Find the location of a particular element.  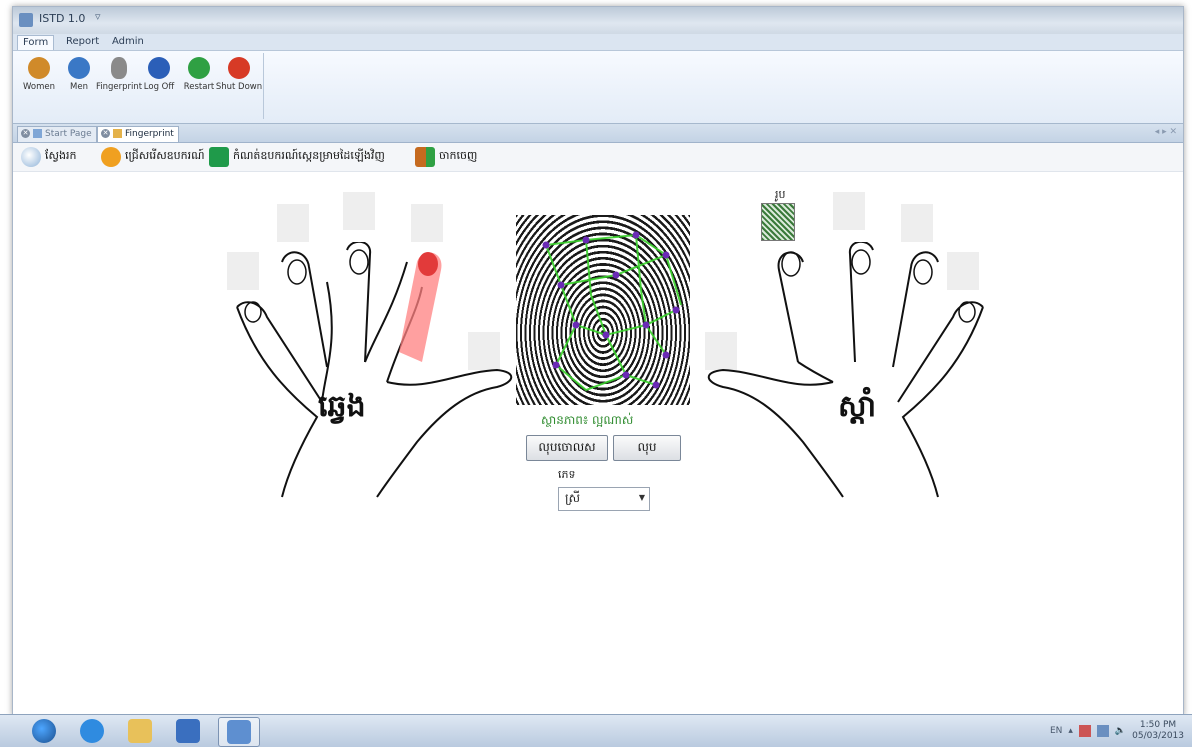

language-indicator: EN is located at coordinates (1056, 731).